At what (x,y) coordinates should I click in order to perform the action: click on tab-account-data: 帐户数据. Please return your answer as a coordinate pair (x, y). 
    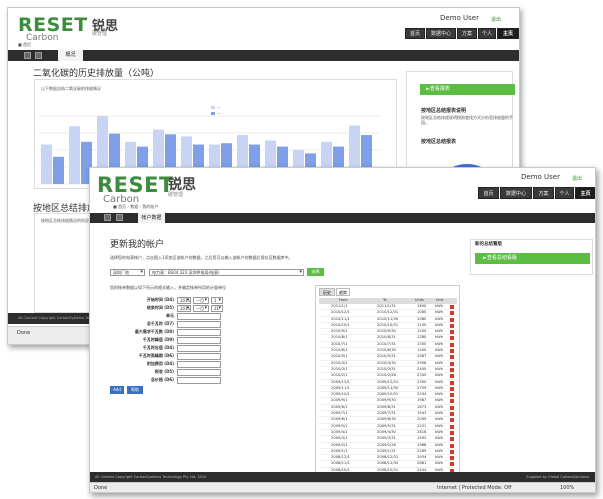
    Looking at the image, I should click on (151, 218).